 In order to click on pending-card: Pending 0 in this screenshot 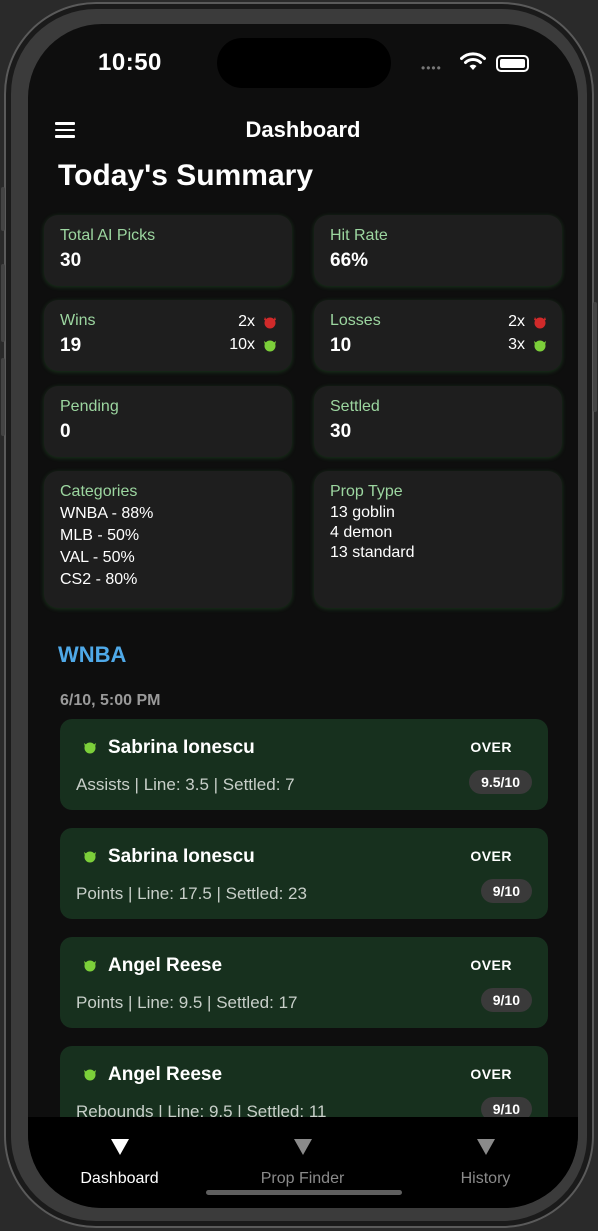, I will do `click(168, 421)`.